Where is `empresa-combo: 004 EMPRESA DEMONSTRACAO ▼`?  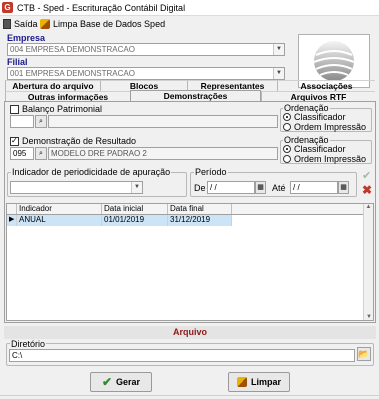
empresa-combo: 004 EMPRESA DEMONSTRACAO ▼ is located at coordinates (146, 49).